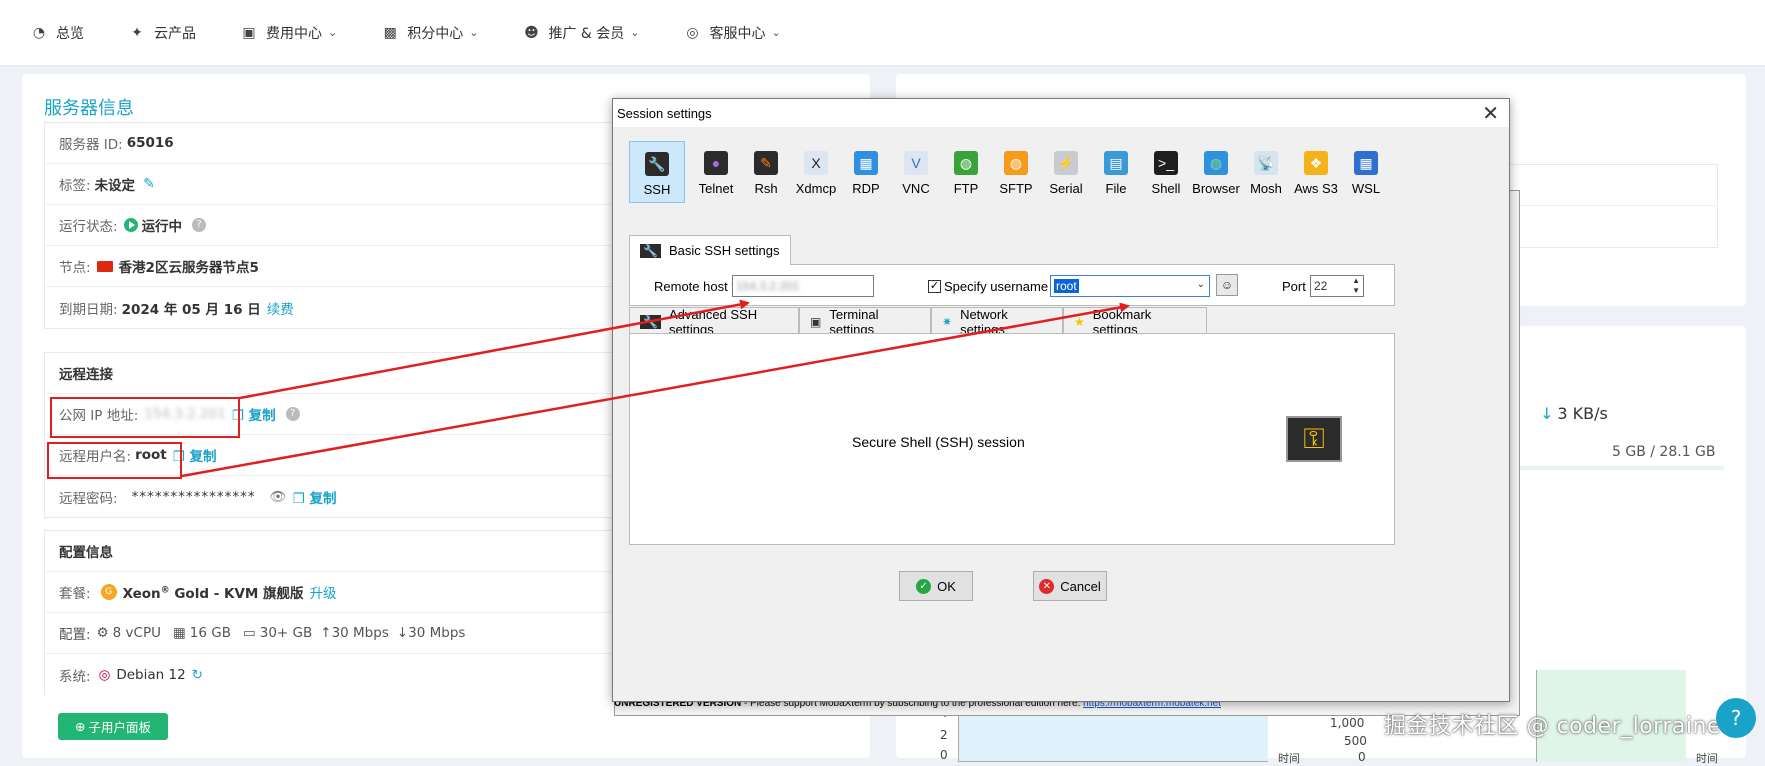 The image size is (1765, 766). I want to click on sub-user-icon: ⊕, so click(80, 726).